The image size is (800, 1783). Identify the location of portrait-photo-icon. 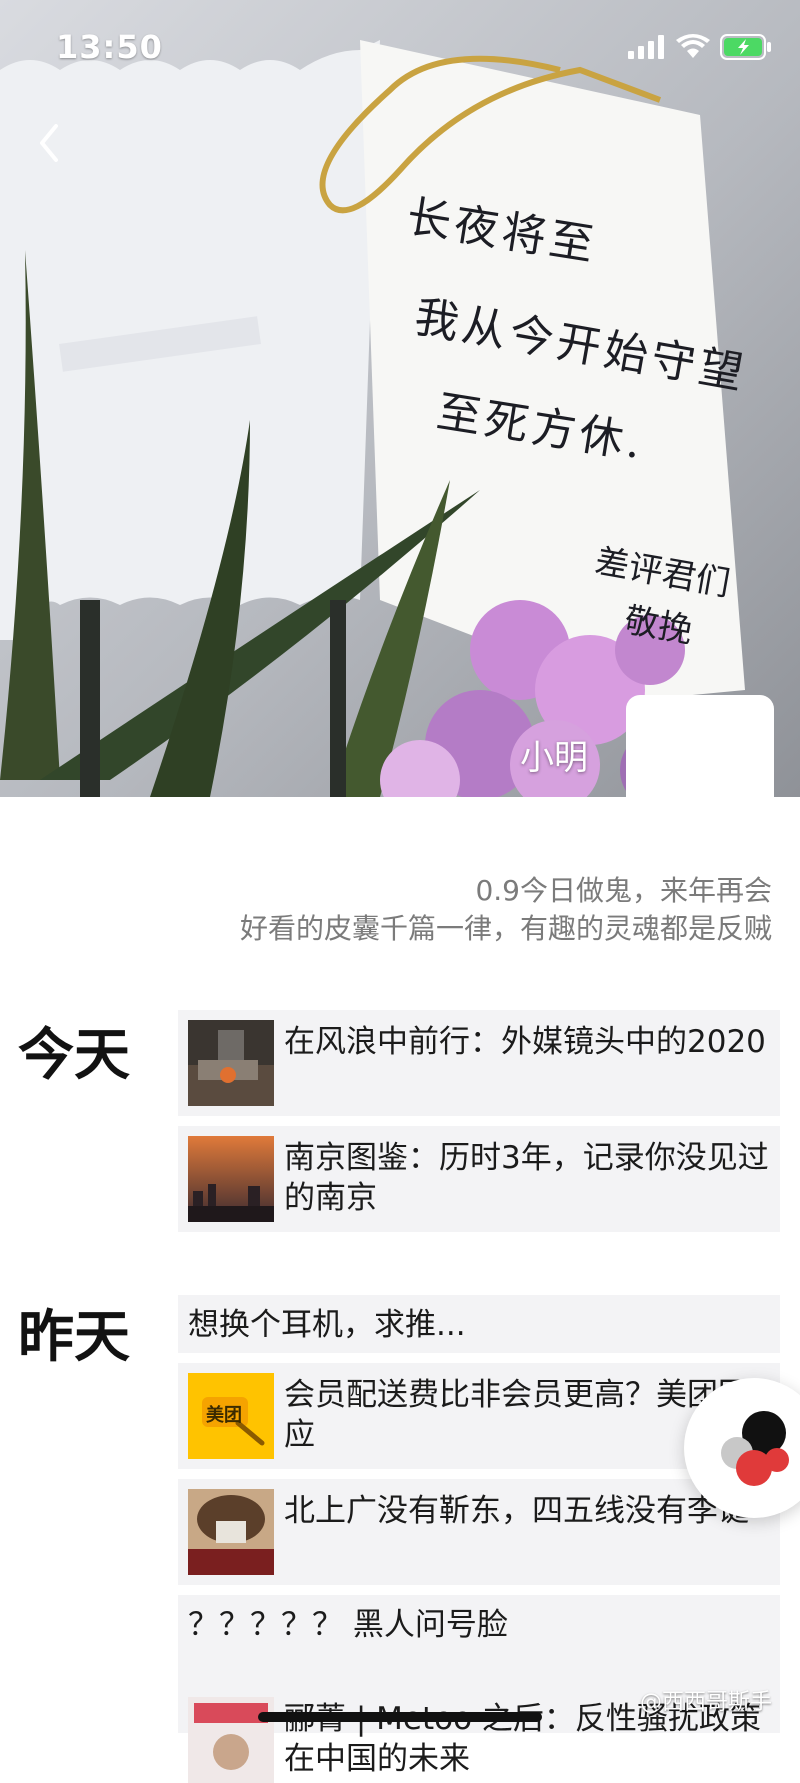
(231, 1532).